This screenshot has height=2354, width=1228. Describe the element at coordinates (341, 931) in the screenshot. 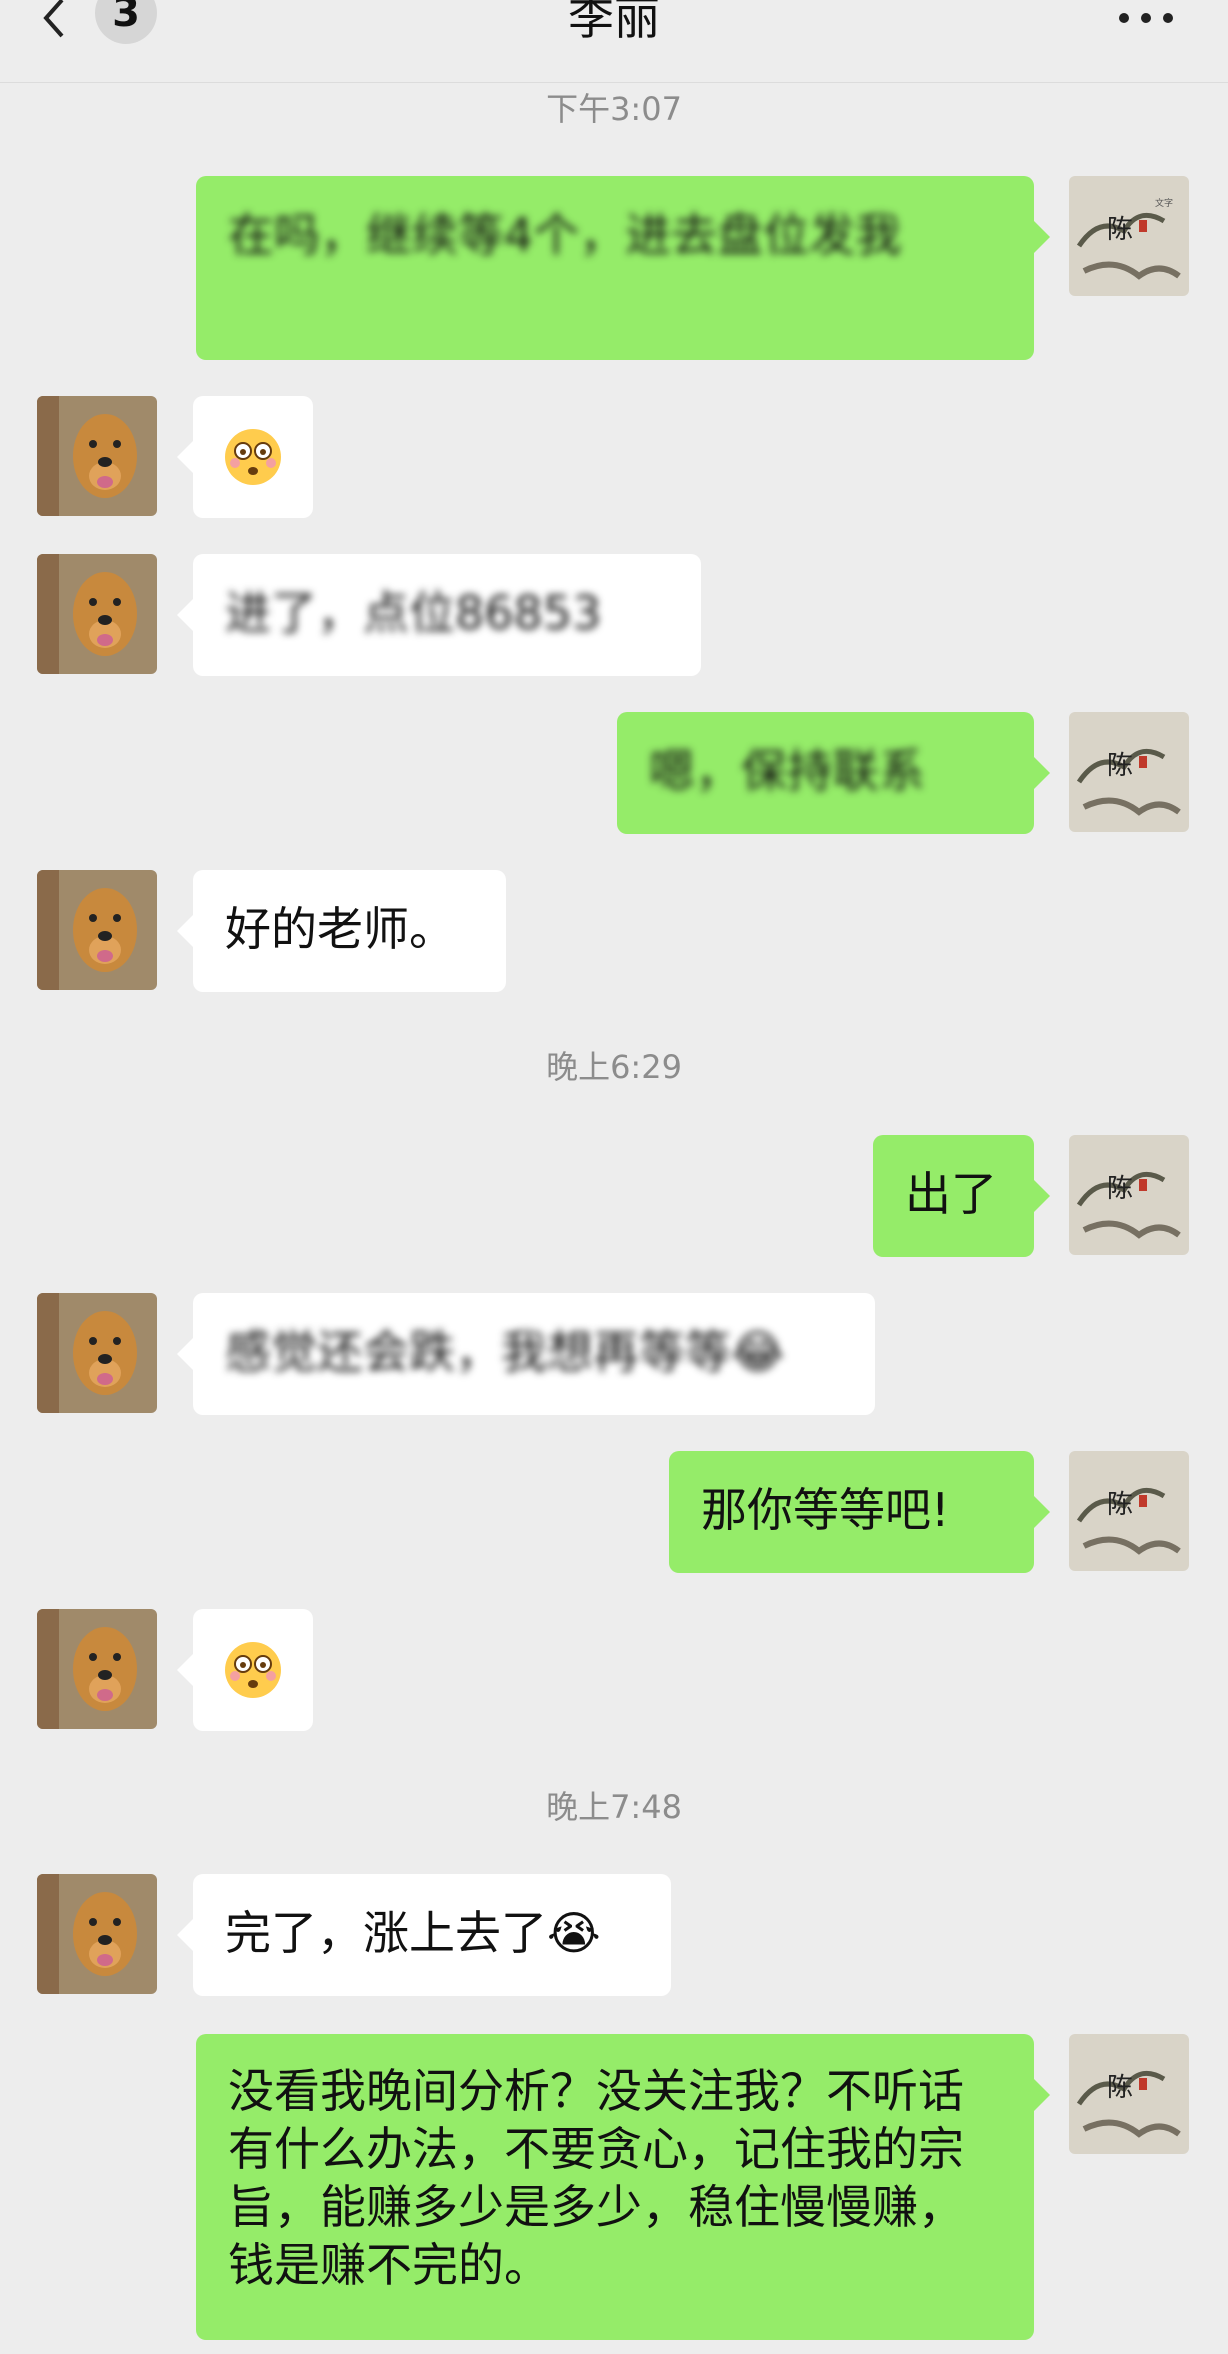

I see `message-bubble-incoming: 好的老师。` at that location.